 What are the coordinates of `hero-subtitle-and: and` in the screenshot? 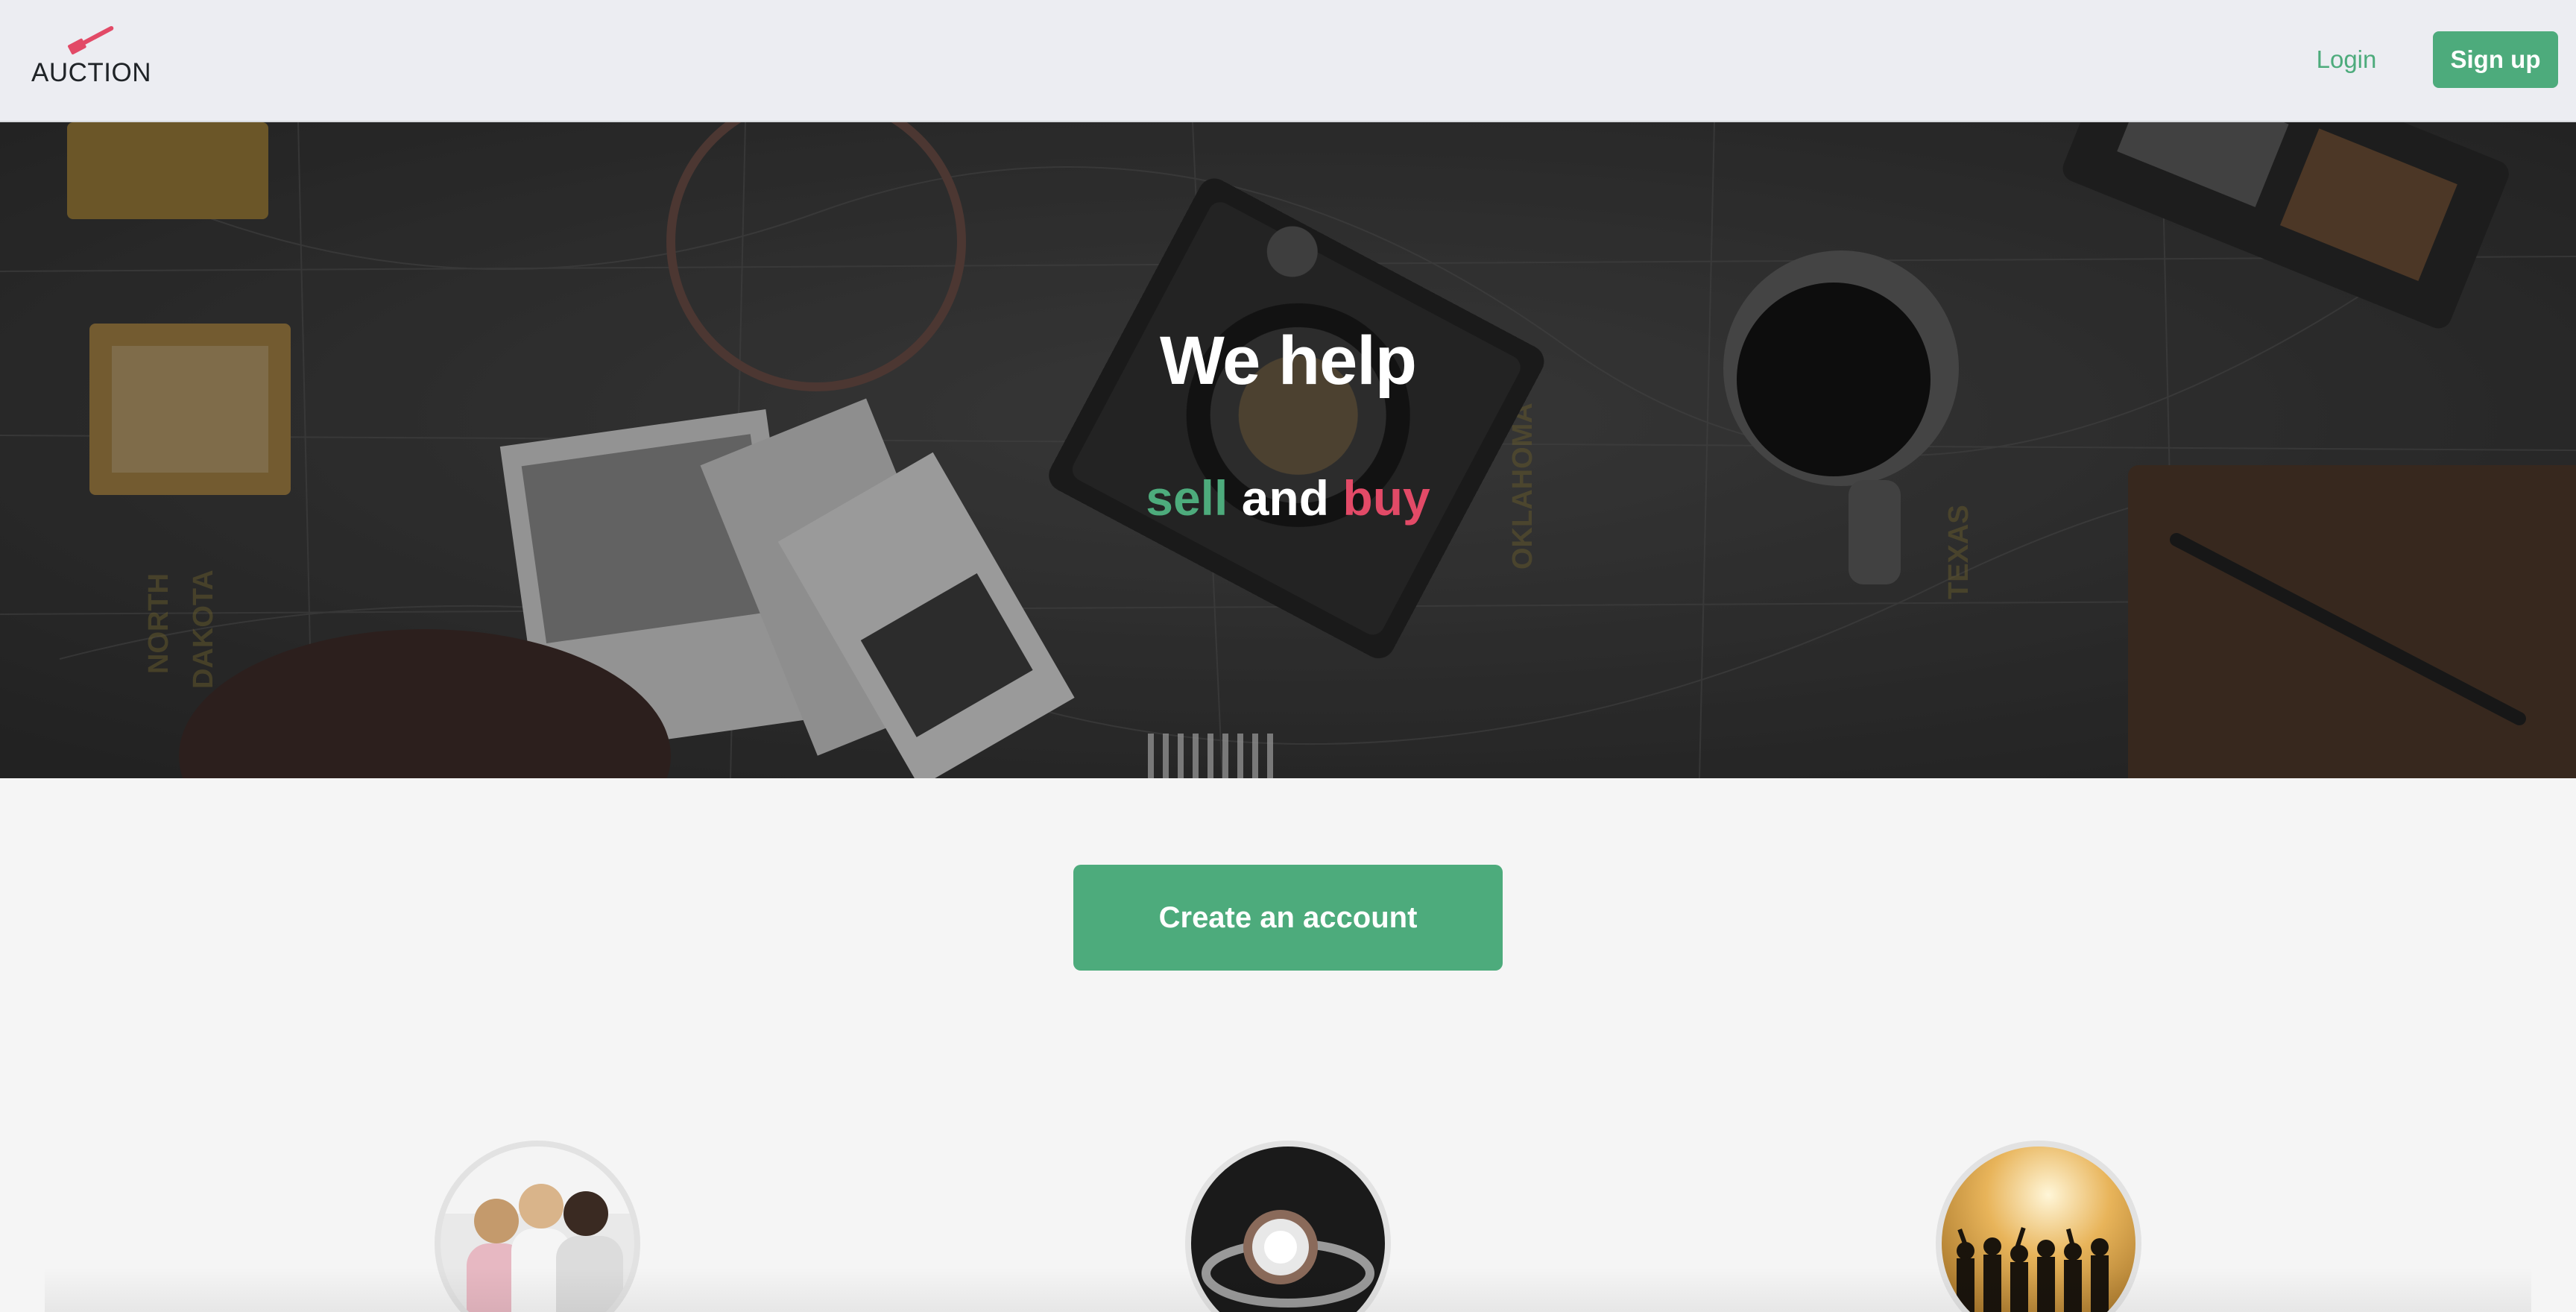 It's located at (1285, 498).